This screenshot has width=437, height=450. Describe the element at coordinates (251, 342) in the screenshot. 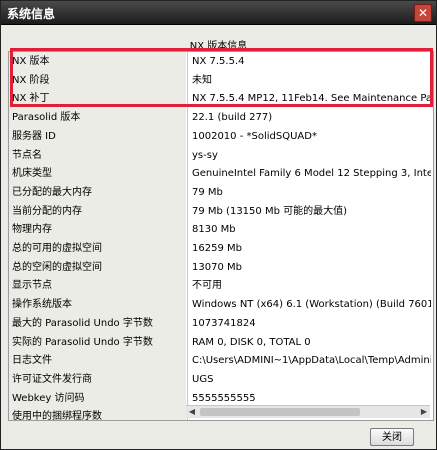

I see `row-value: RAM 0, DISK 0, TOTAL 0` at that location.